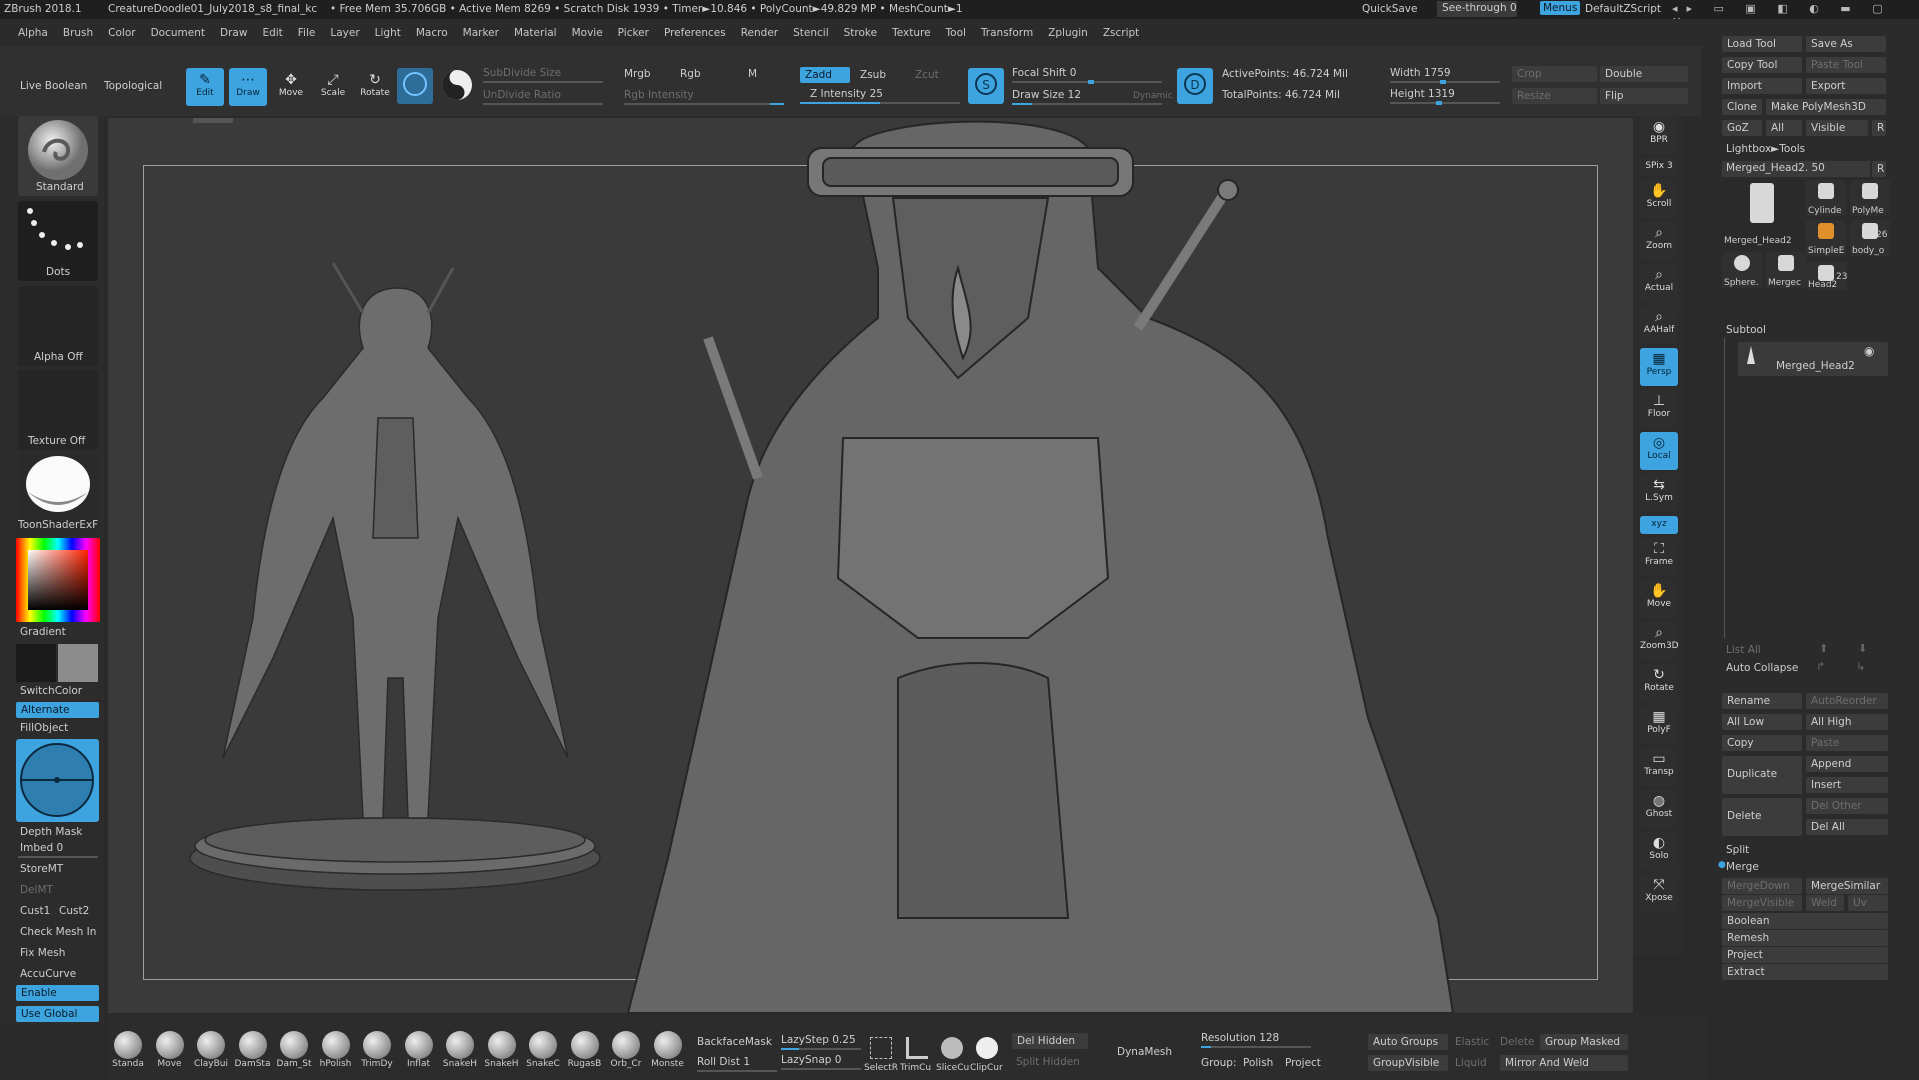 The height and width of the screenshot is (1080, 1919). Describe the element at coordinates (1825, 903) in the screenshot. I see `weld-button: Weld` at that location.